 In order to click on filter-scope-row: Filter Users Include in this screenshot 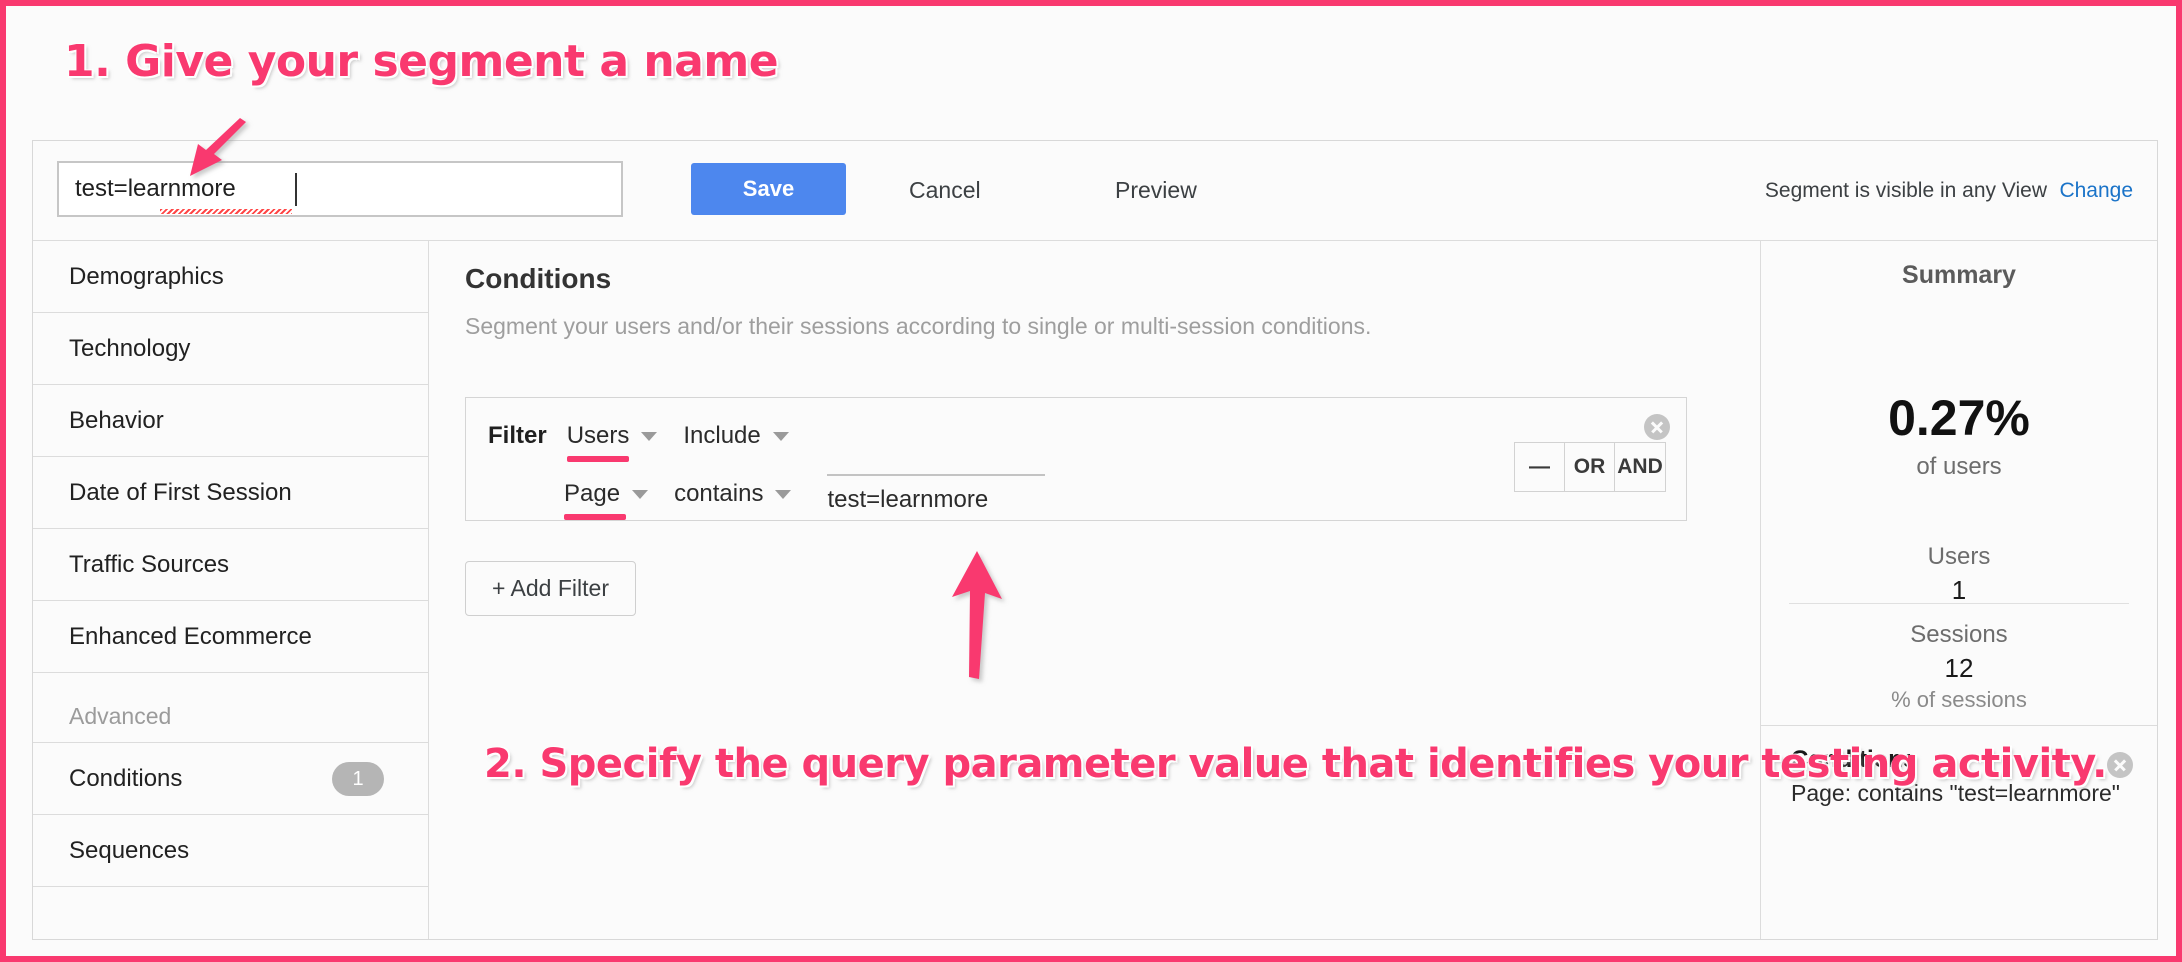, I will do `click(651, 442)`.